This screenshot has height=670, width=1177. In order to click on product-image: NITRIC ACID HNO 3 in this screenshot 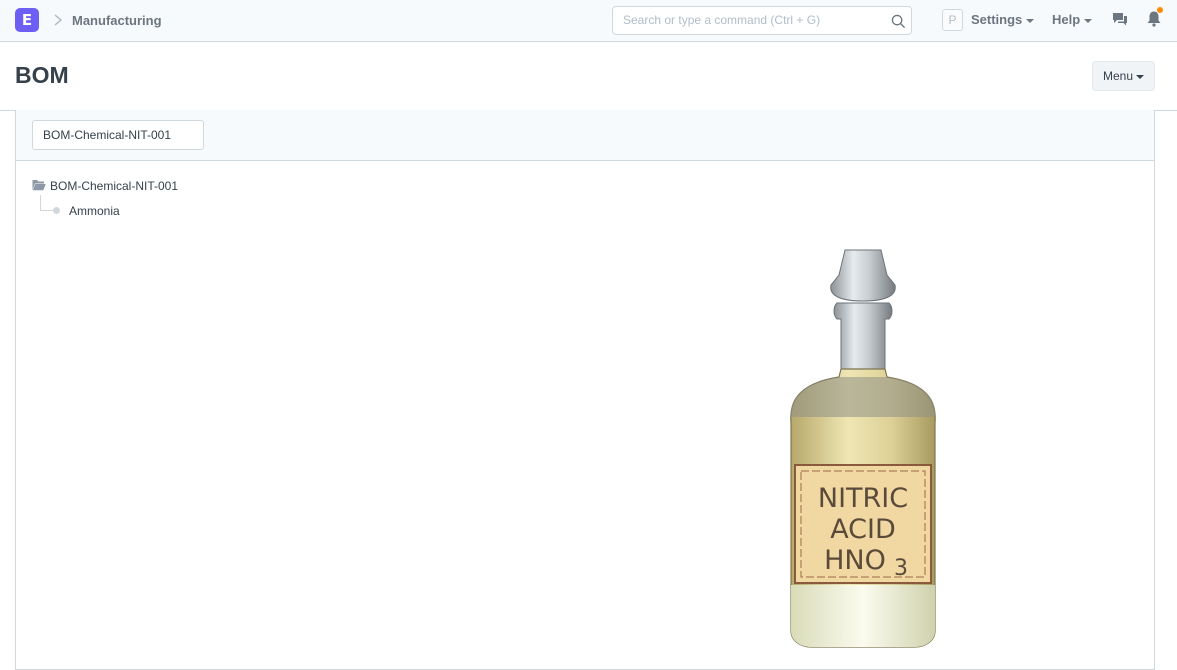, I will do `click(863, 448)`.